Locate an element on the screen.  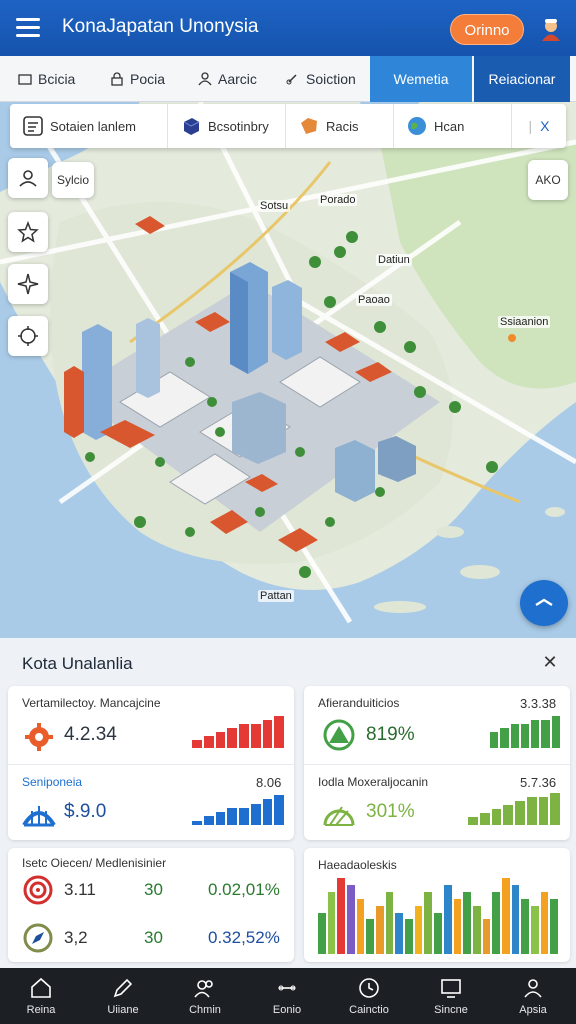
tab-label: Pocia is located at coordinates (148, 79).